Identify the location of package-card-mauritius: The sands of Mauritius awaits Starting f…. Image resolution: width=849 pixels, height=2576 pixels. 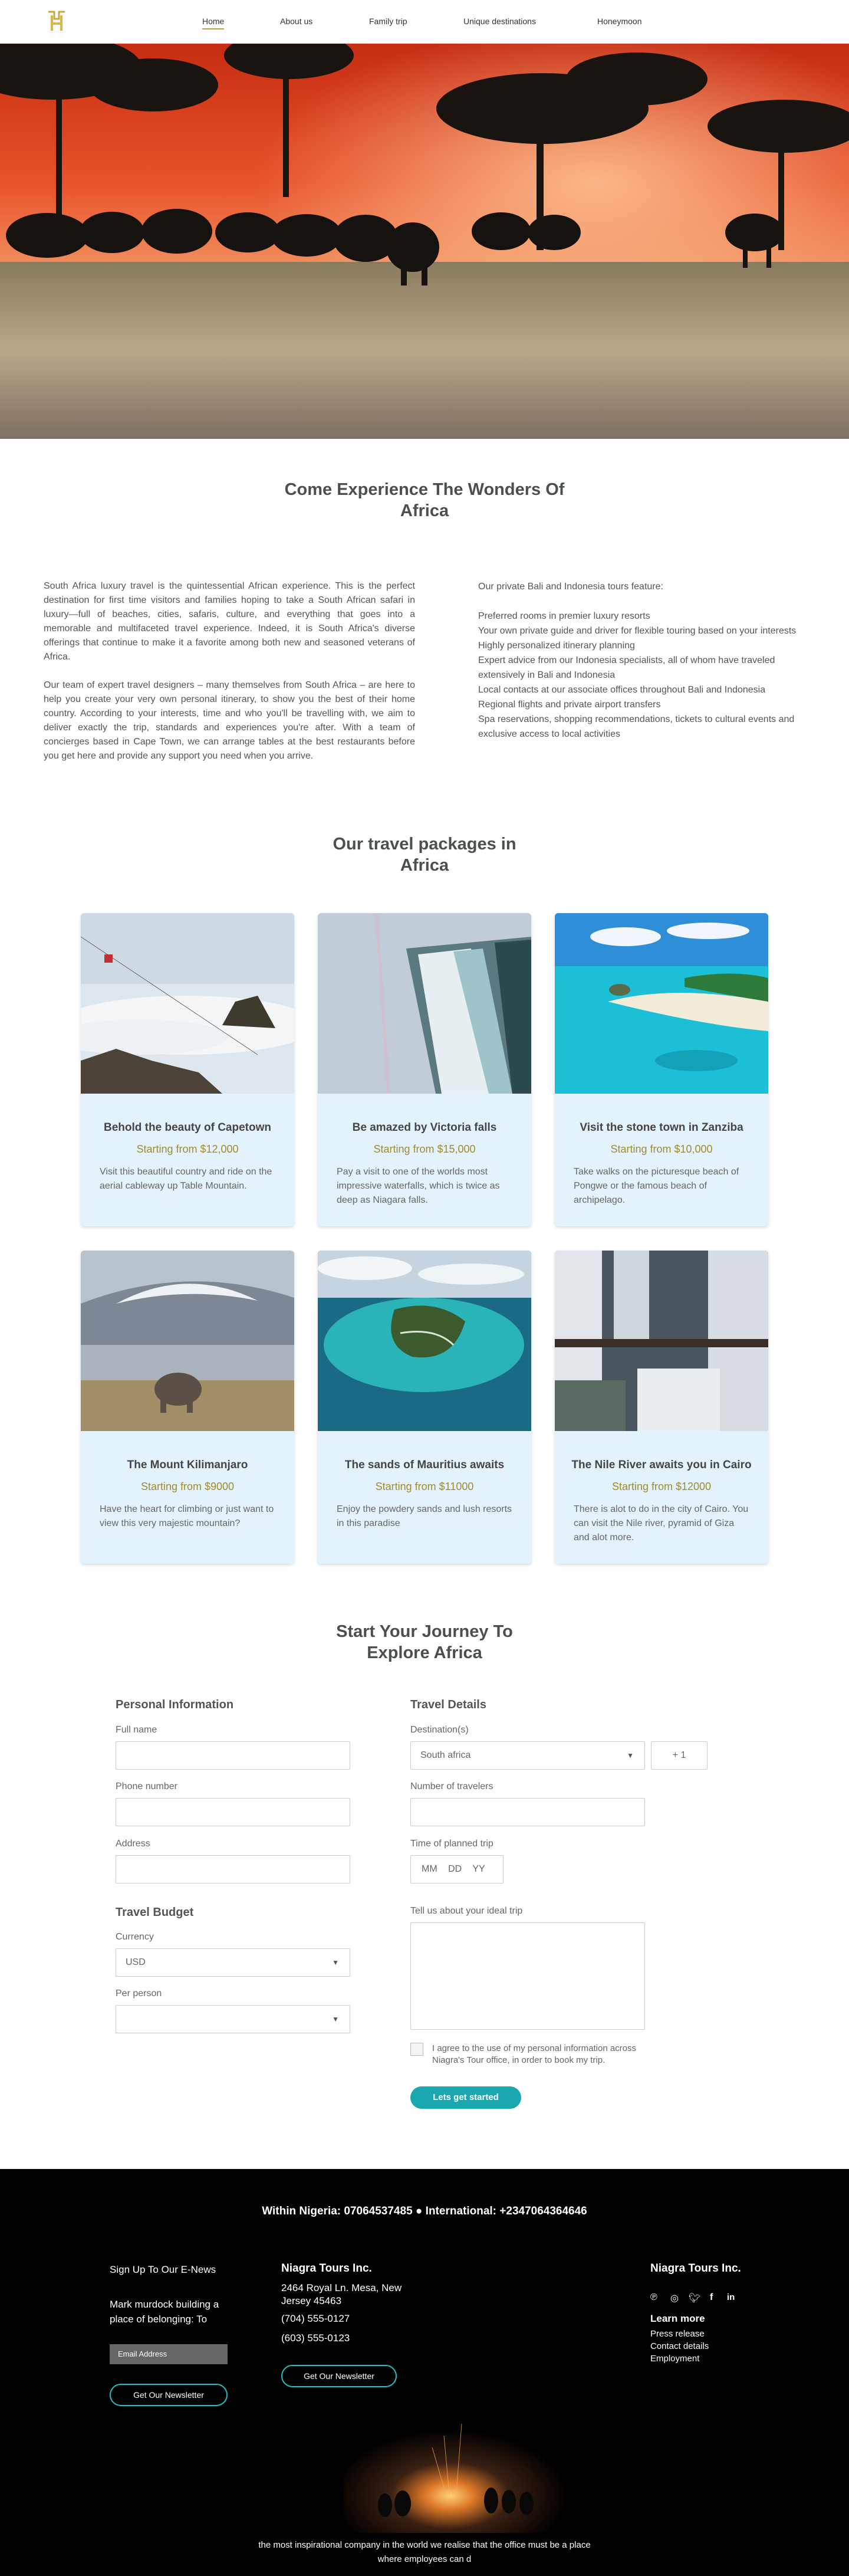
(424, 1407).